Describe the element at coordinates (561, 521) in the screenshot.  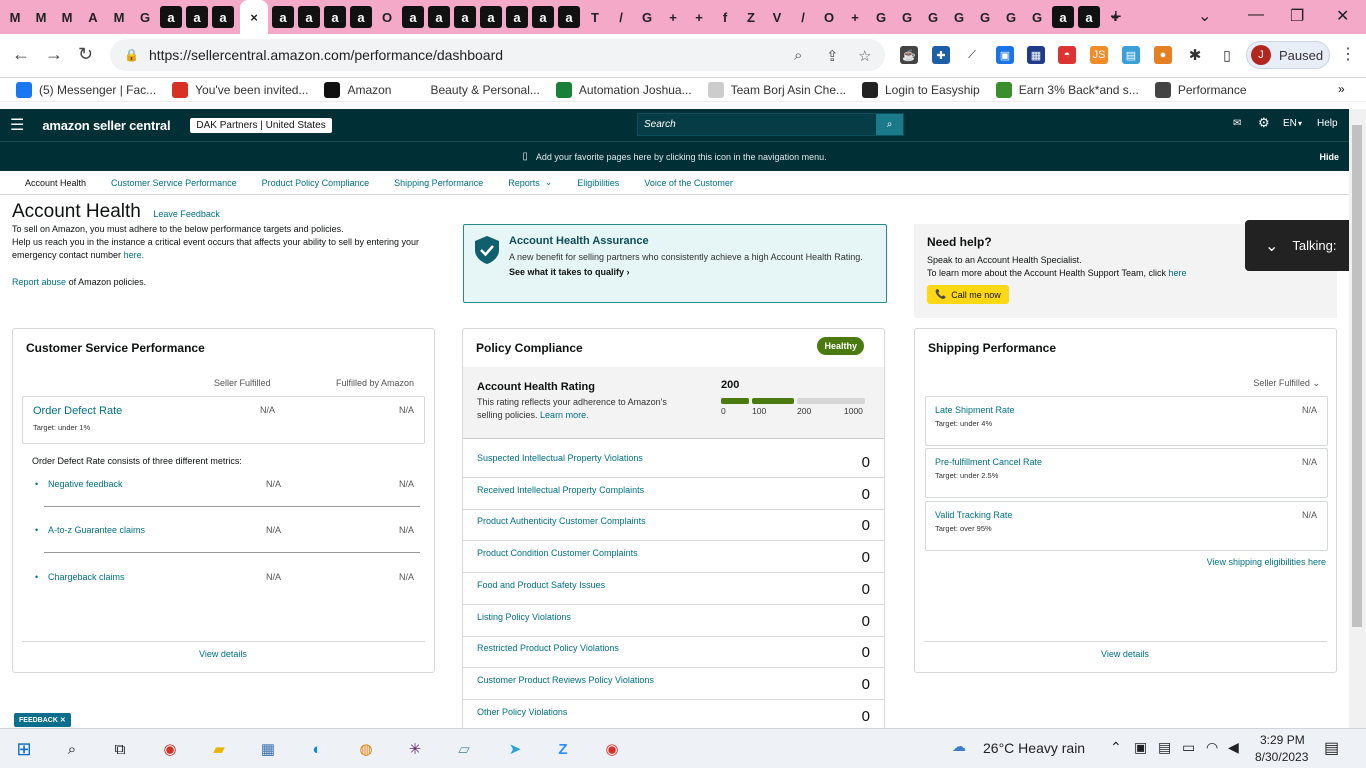
I see `policy-link: Product Authenticity Customer Complaints` at that location.